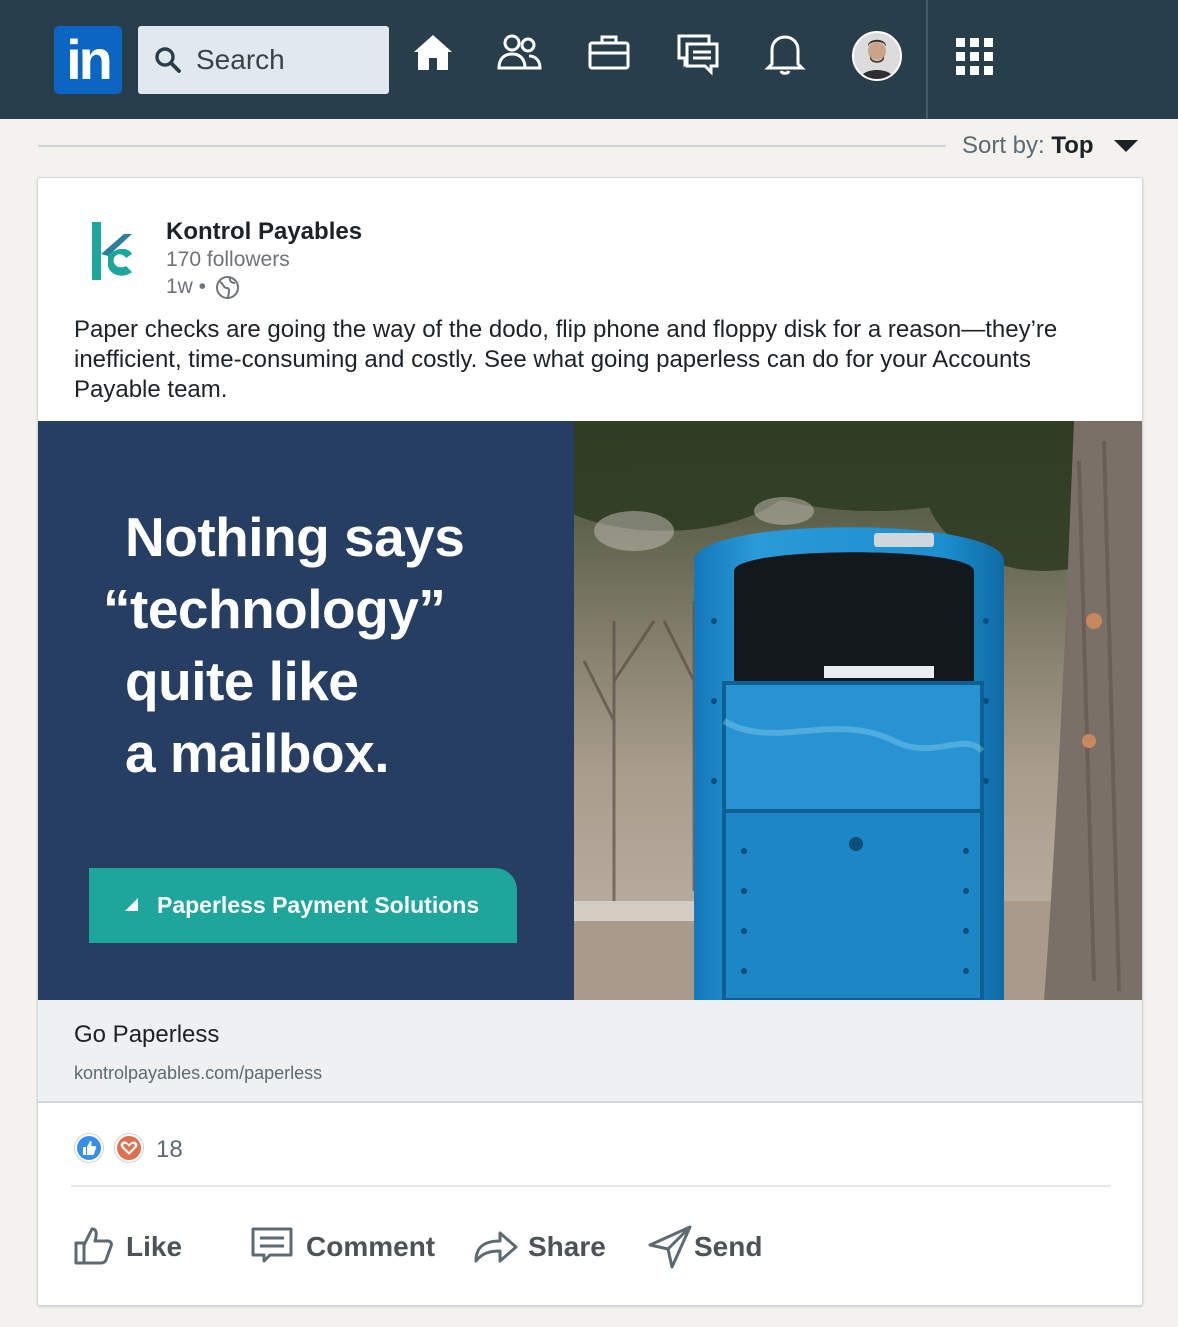 Image resolution: width=1178 pixels, height=1327 pixels. I want to click on apps-grid-icon, so click(975, 57).